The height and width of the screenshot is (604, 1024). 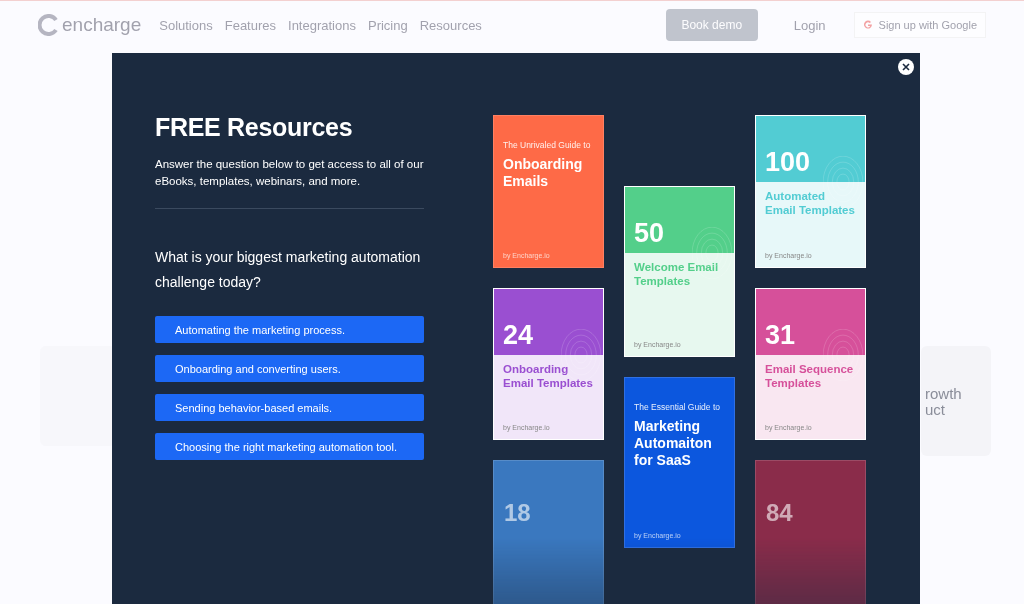 What do you see at coordinates (810, 532) in the screenshot?
I see `ebook-cover: 84` at bounding box center [810, 532].